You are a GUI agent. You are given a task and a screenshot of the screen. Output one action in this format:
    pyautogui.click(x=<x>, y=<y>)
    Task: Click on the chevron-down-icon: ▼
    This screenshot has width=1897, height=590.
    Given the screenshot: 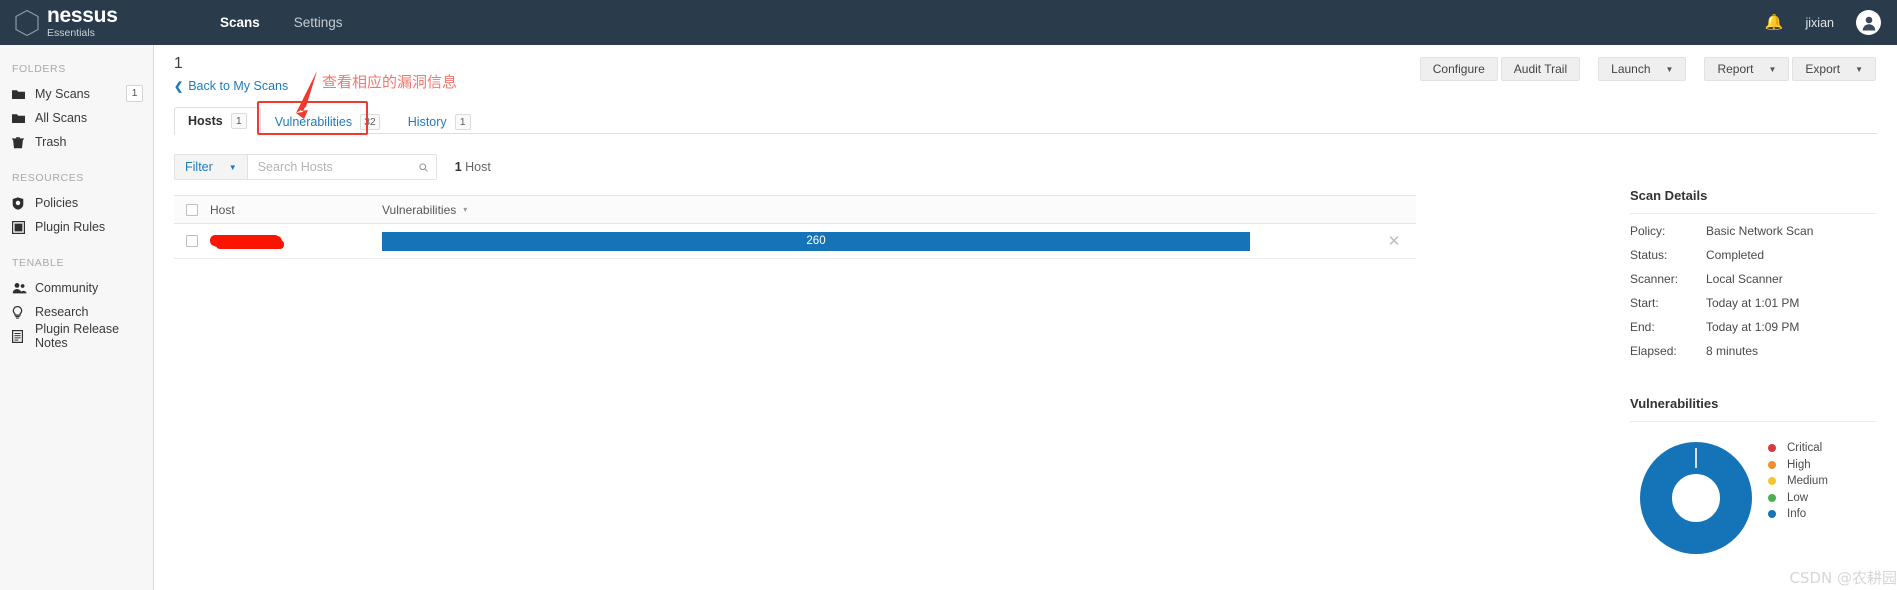 What is the action you would take?
    pyautogui.click(x=232, y=167)
    